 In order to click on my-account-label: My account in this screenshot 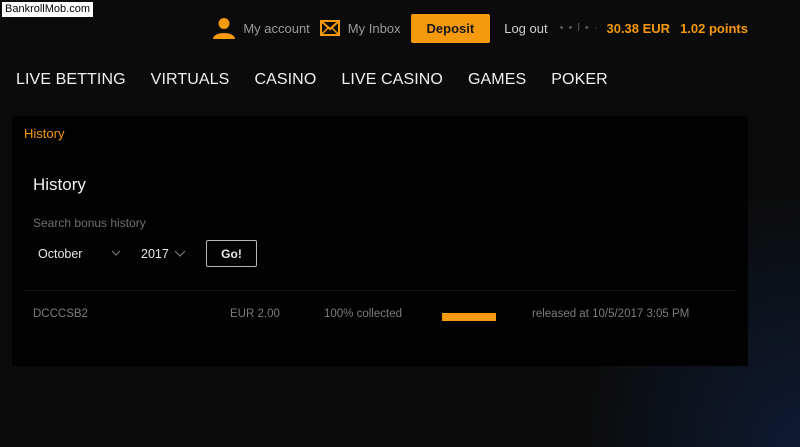, I will do `click(276, 28)`.